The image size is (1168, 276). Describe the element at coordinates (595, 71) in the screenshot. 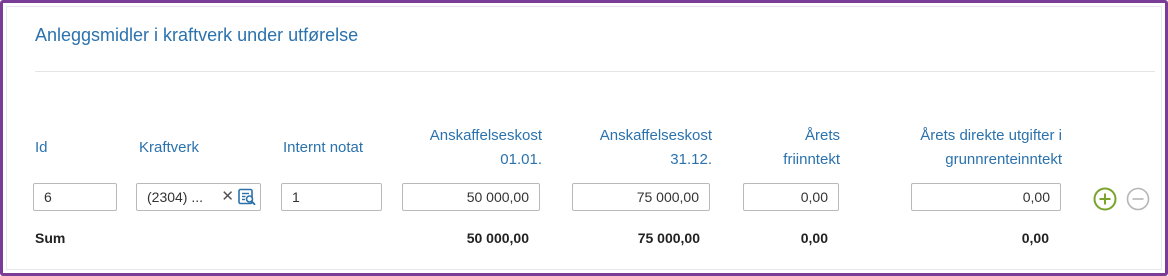

I see `title-divider` at that location.